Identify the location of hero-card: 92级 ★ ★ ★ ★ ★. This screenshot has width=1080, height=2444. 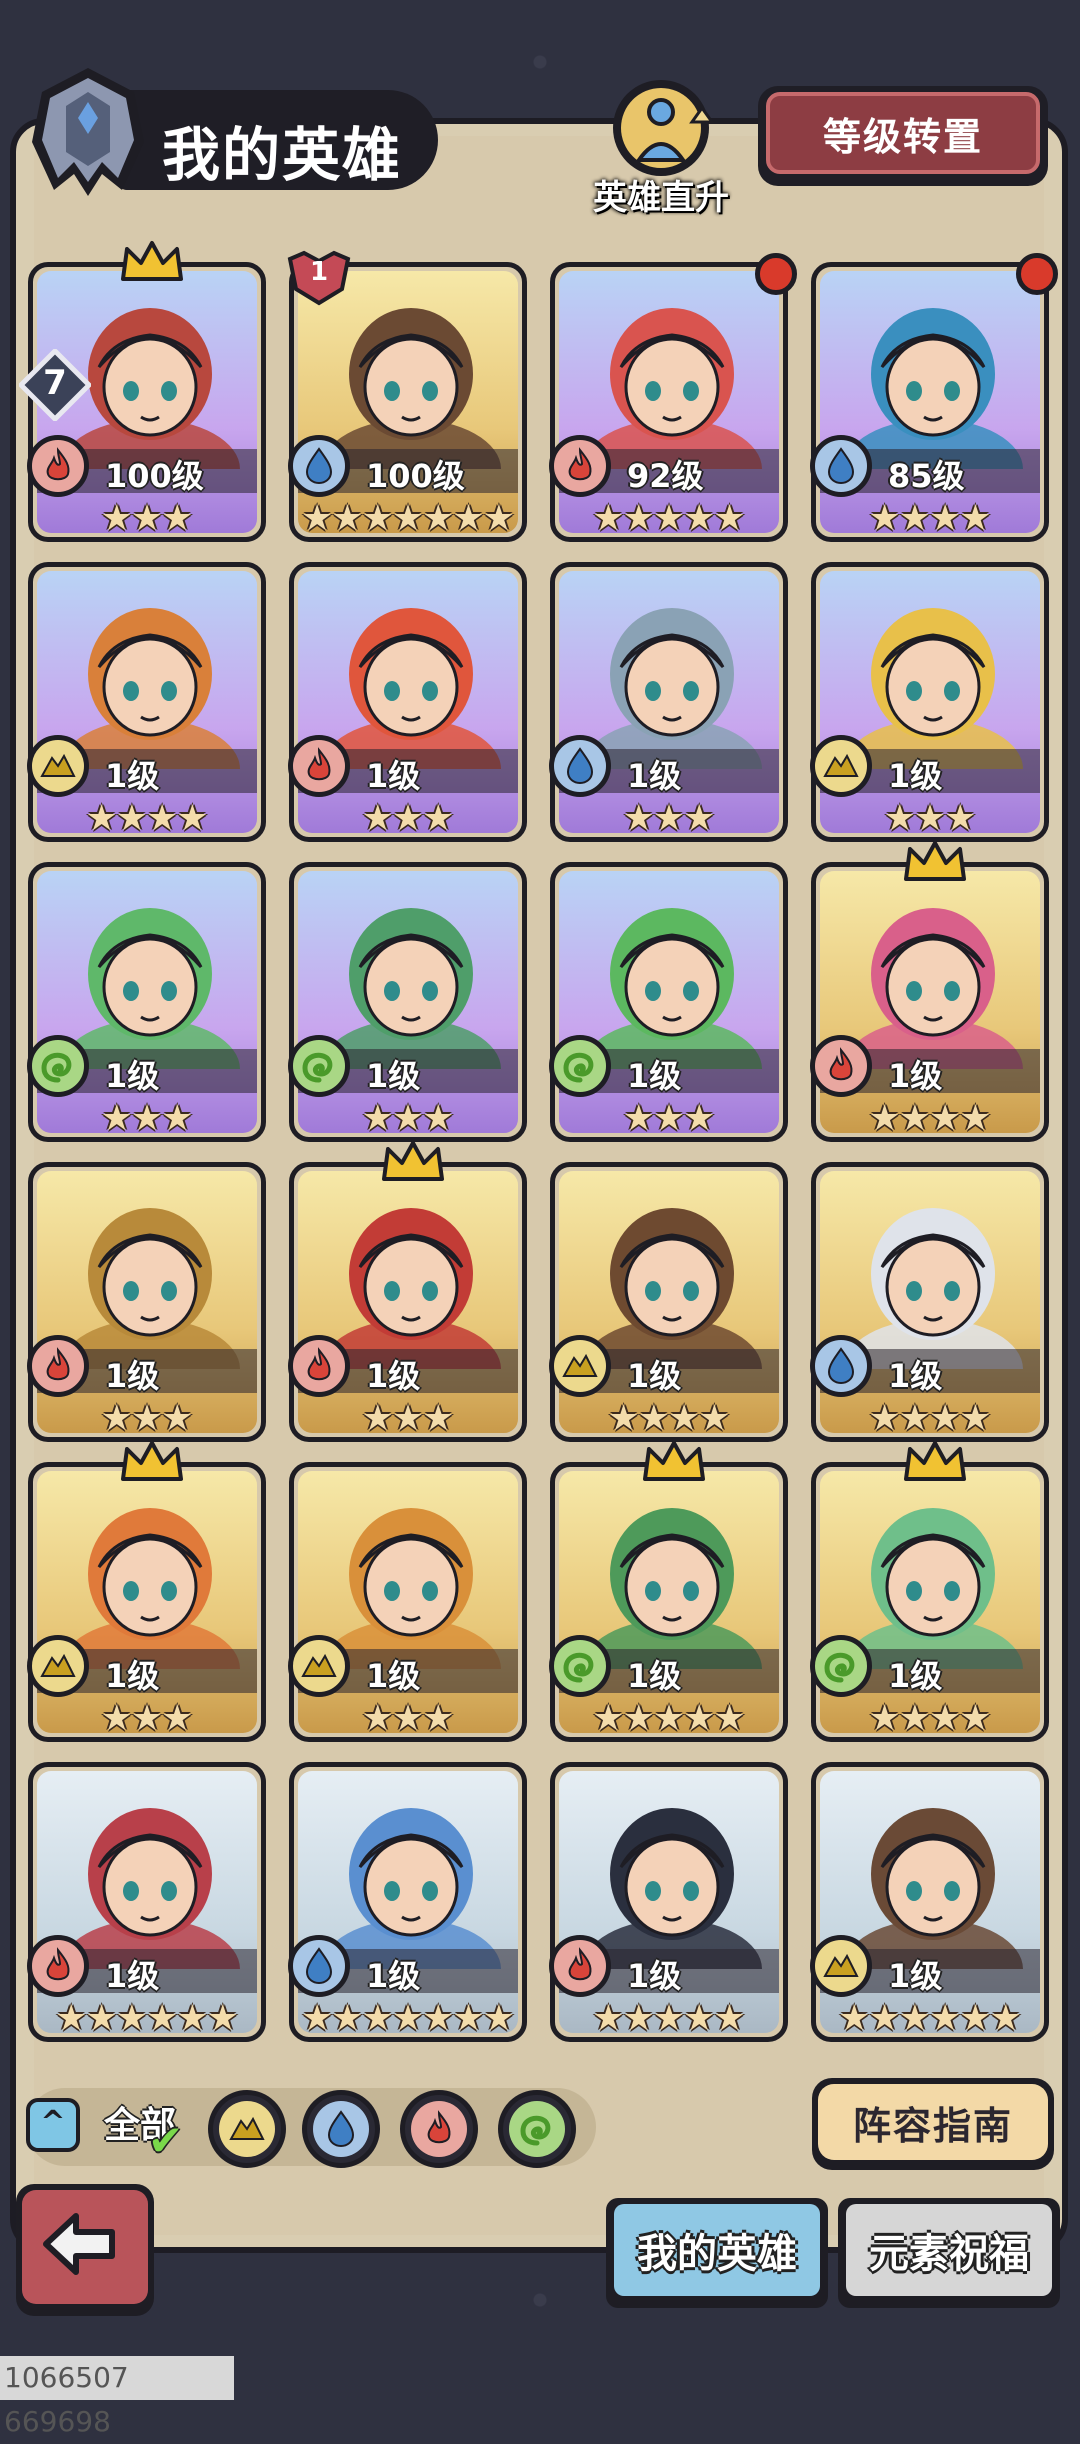
(673, 397).